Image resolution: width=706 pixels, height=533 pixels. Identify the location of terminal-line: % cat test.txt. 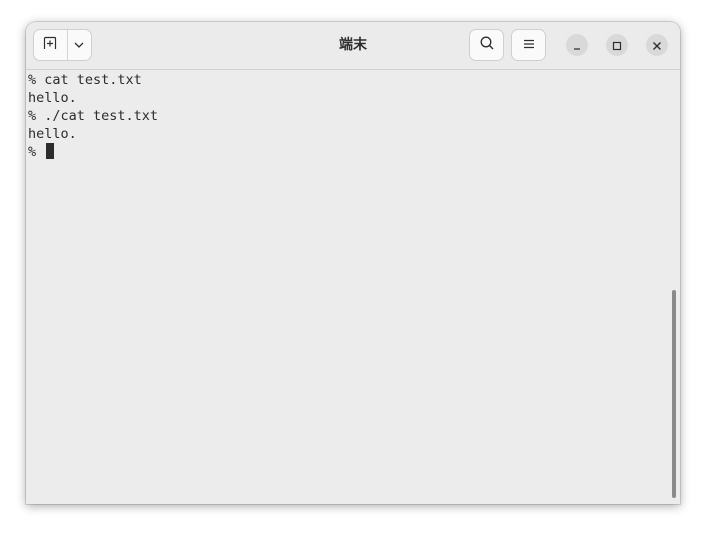
(85, 80).